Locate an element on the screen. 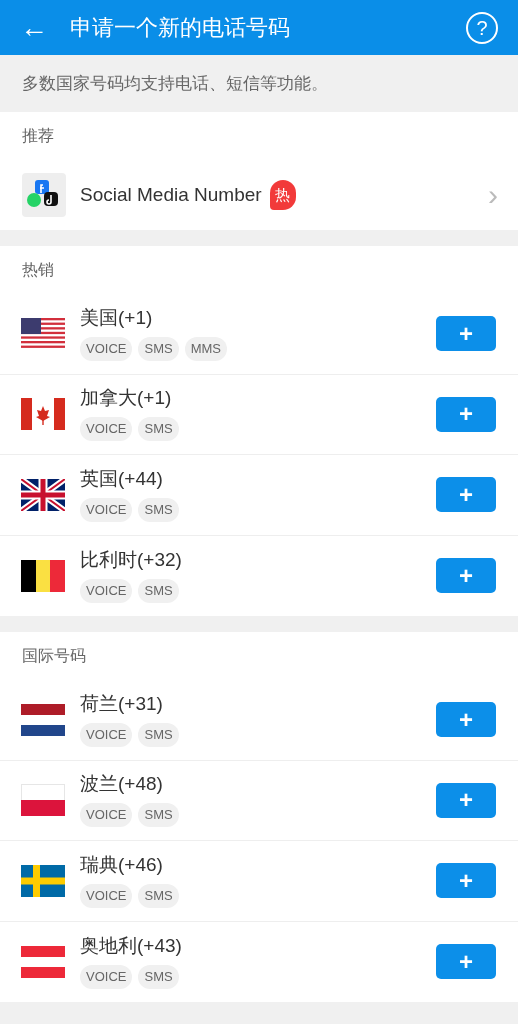 The height and width of the screenshot is (1024, 518). country-name: 波兰(+48) is located at coordinates (122, 784).